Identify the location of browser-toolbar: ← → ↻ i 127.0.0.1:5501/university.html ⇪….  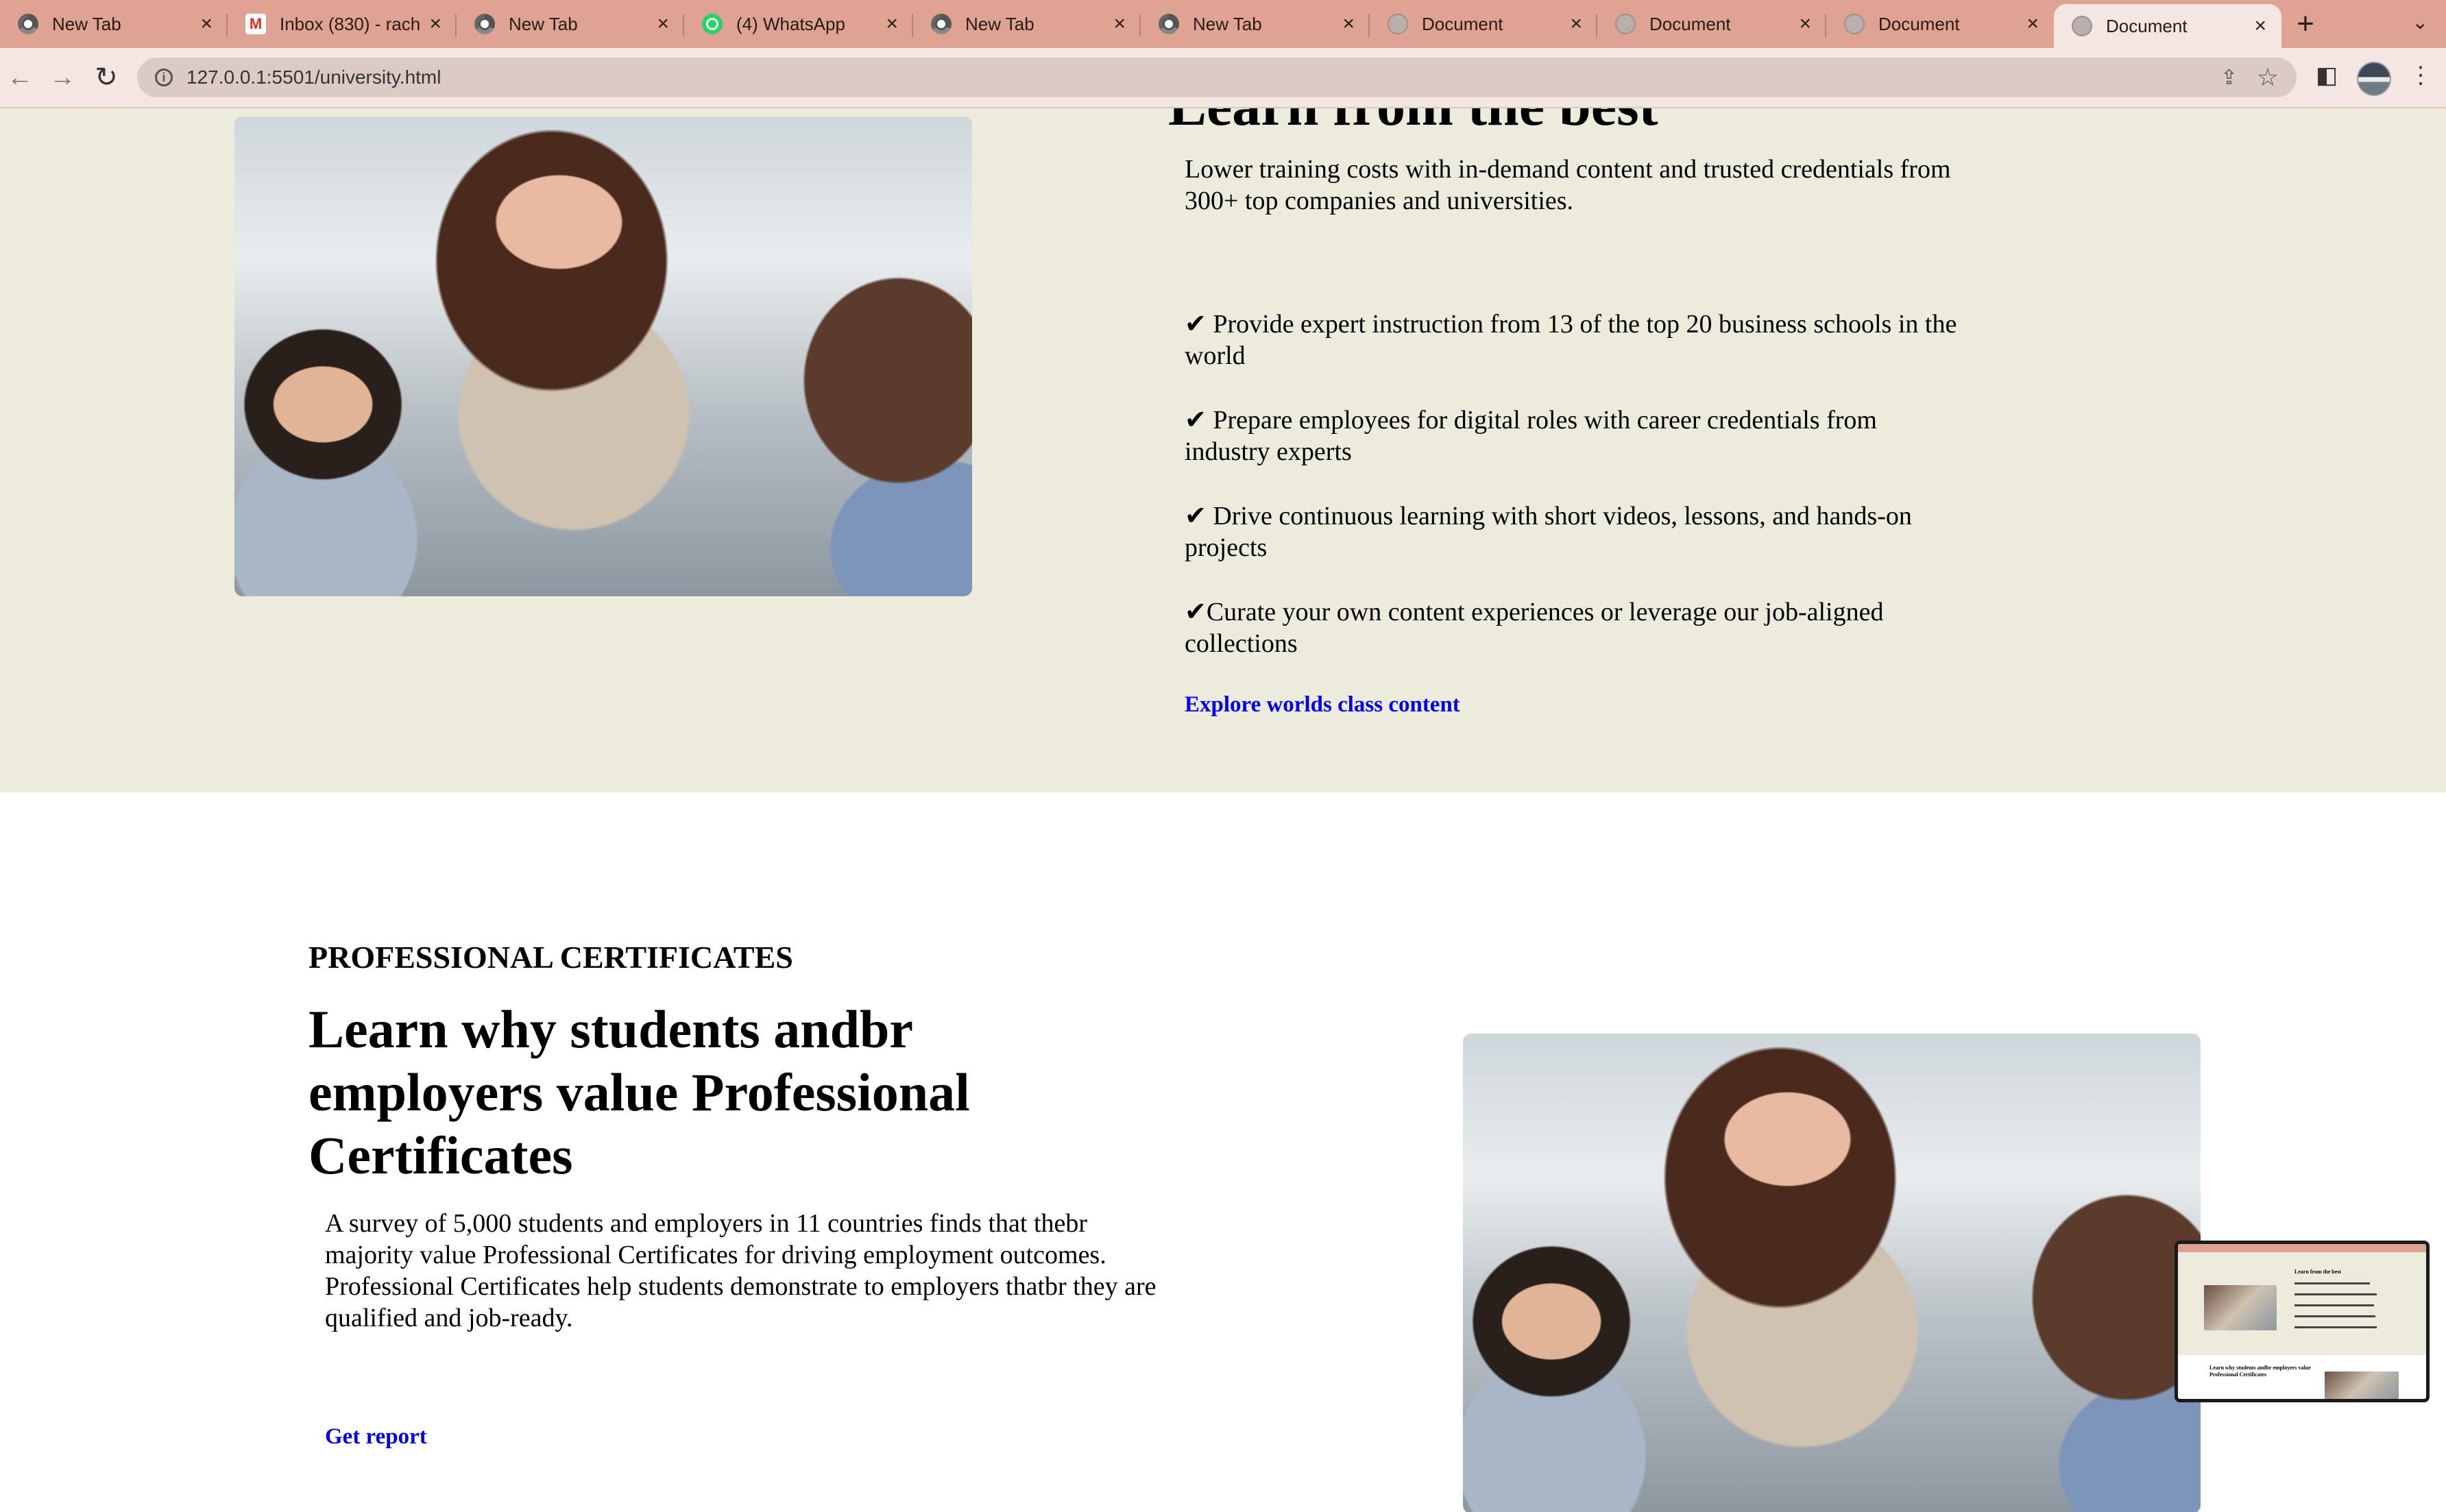
(1223, 78).